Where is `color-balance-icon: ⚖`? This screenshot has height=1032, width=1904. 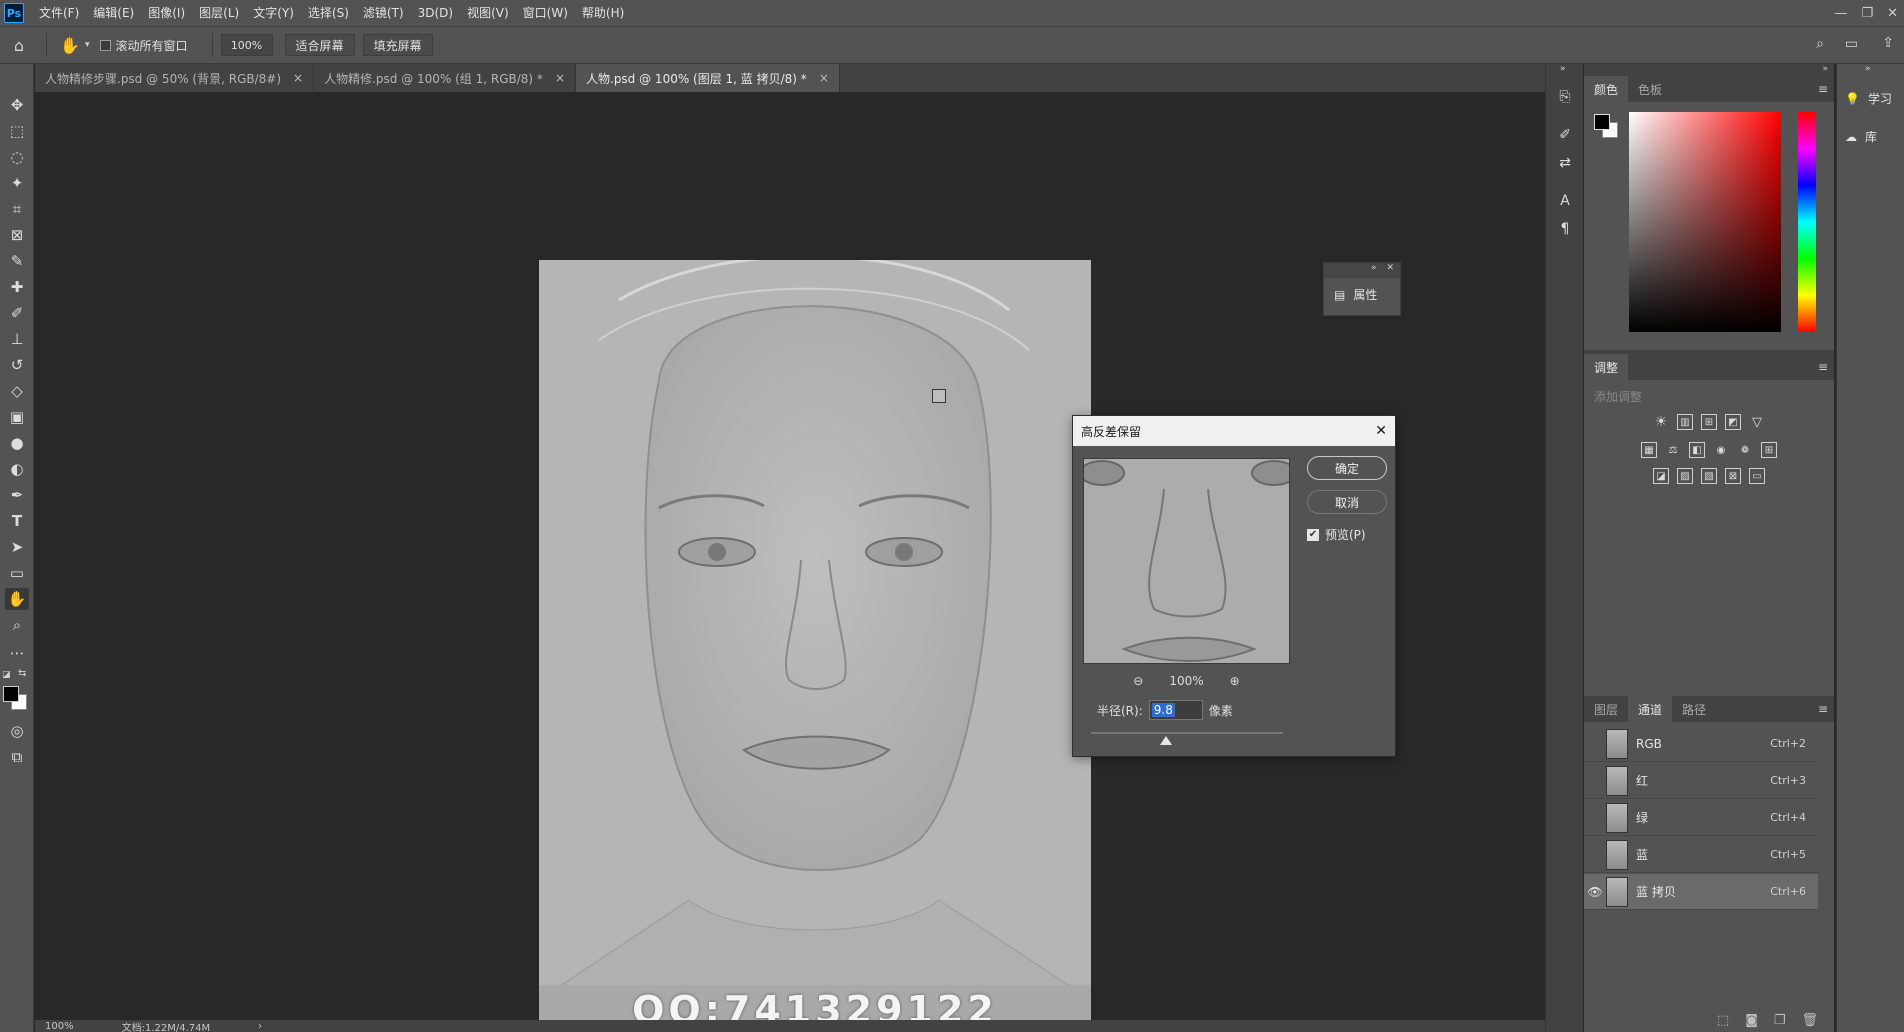 color-balance-icon: ⚖ is located at coordinates (1673, 450).